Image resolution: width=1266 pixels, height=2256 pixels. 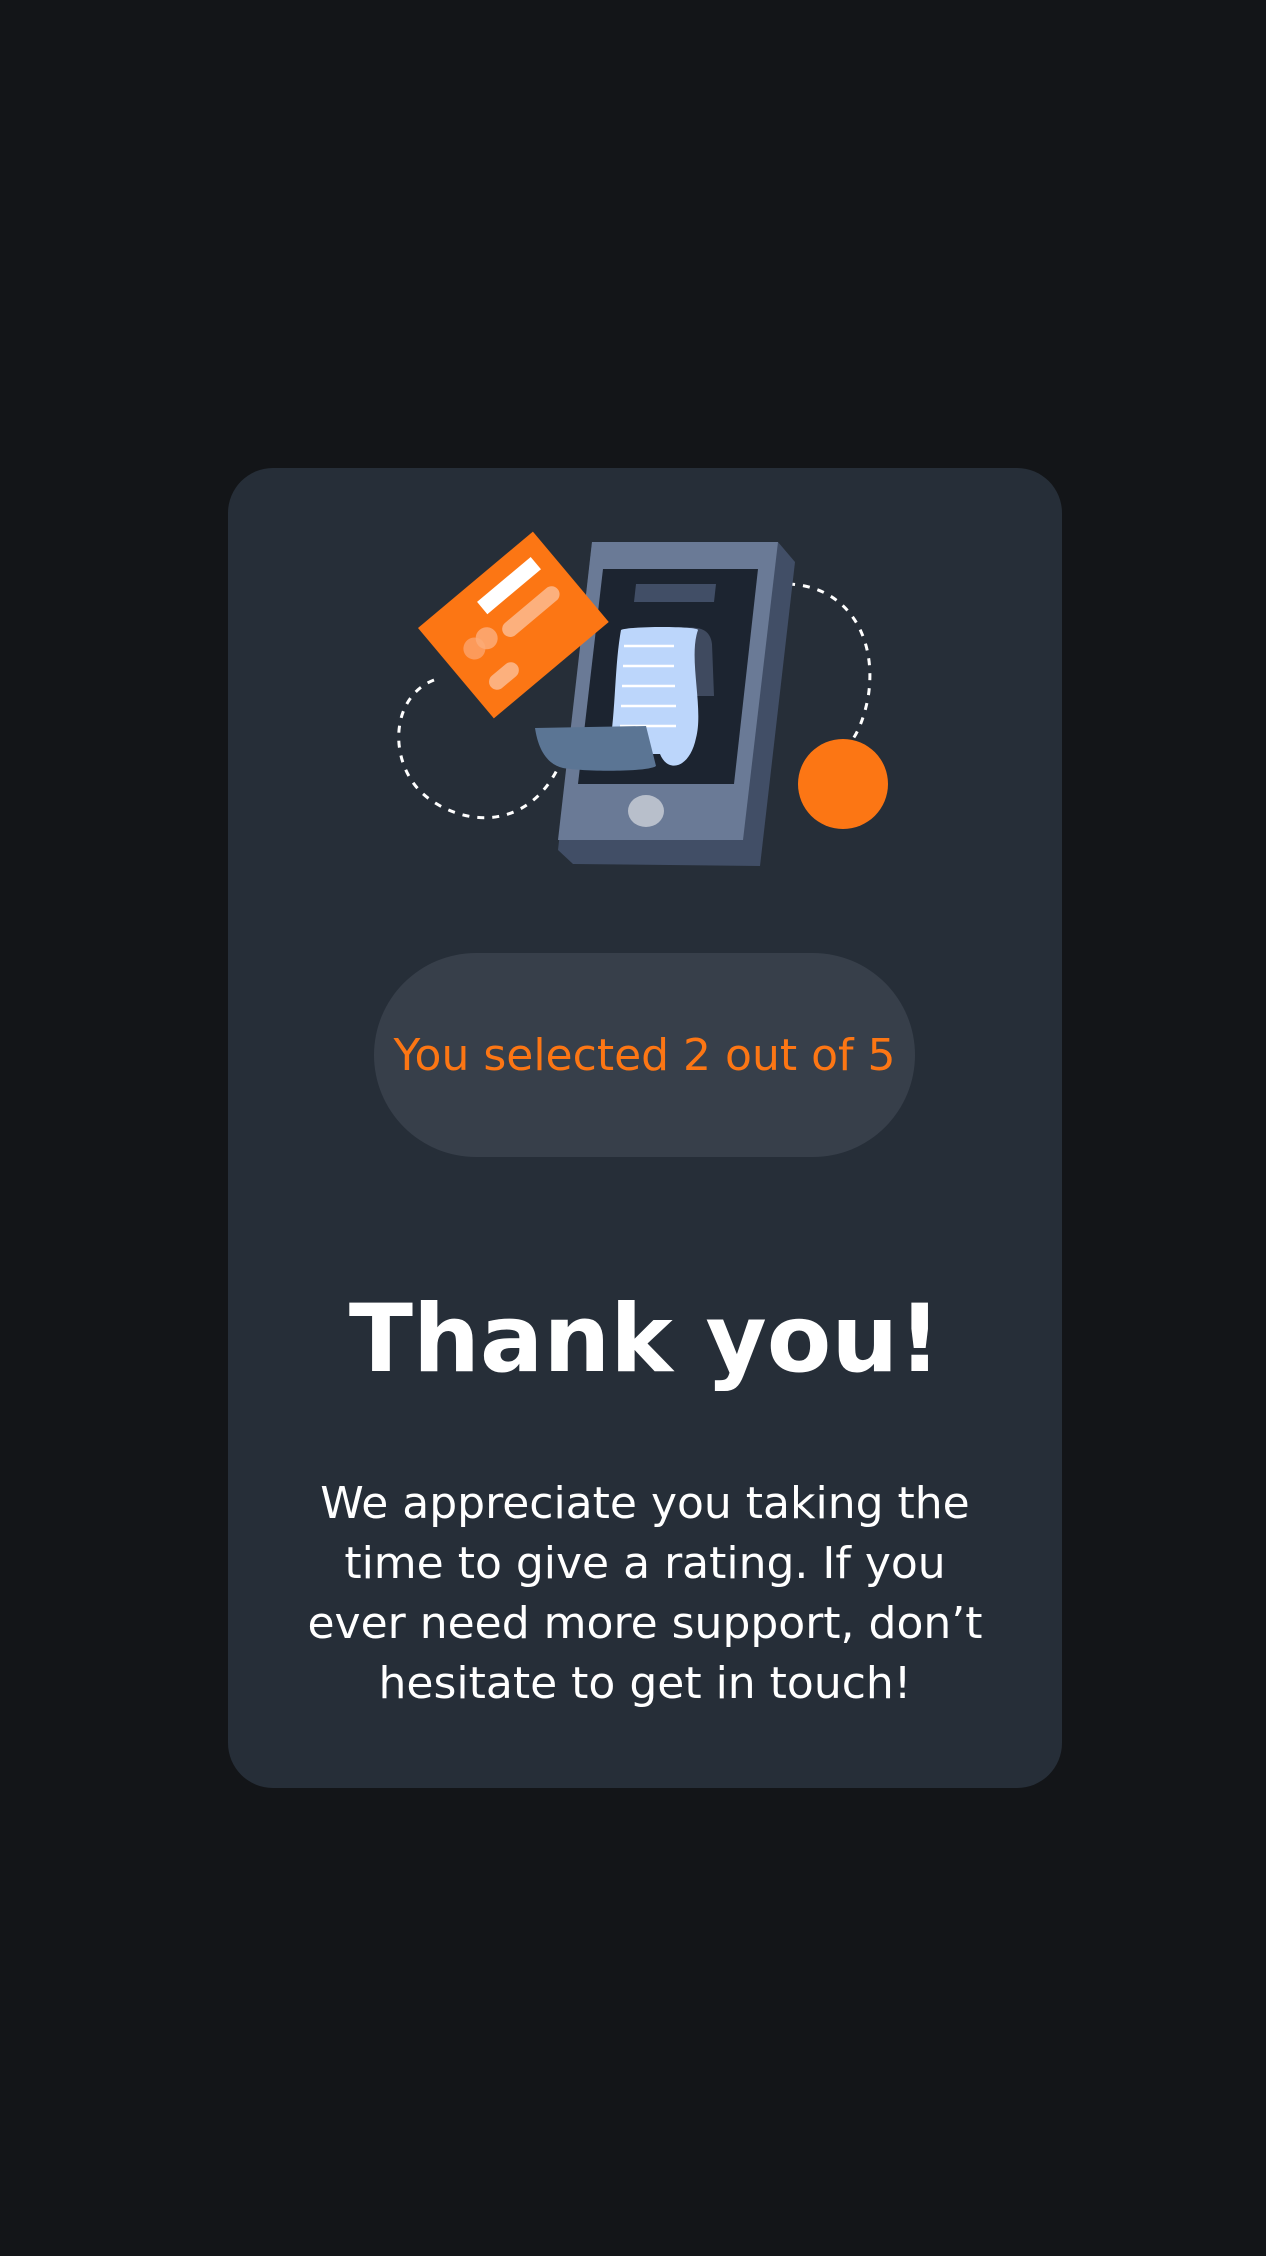 What do you see at coordinates (646, 811) in the screenshot?
I see `home-button` at bounding box center [646, 811].